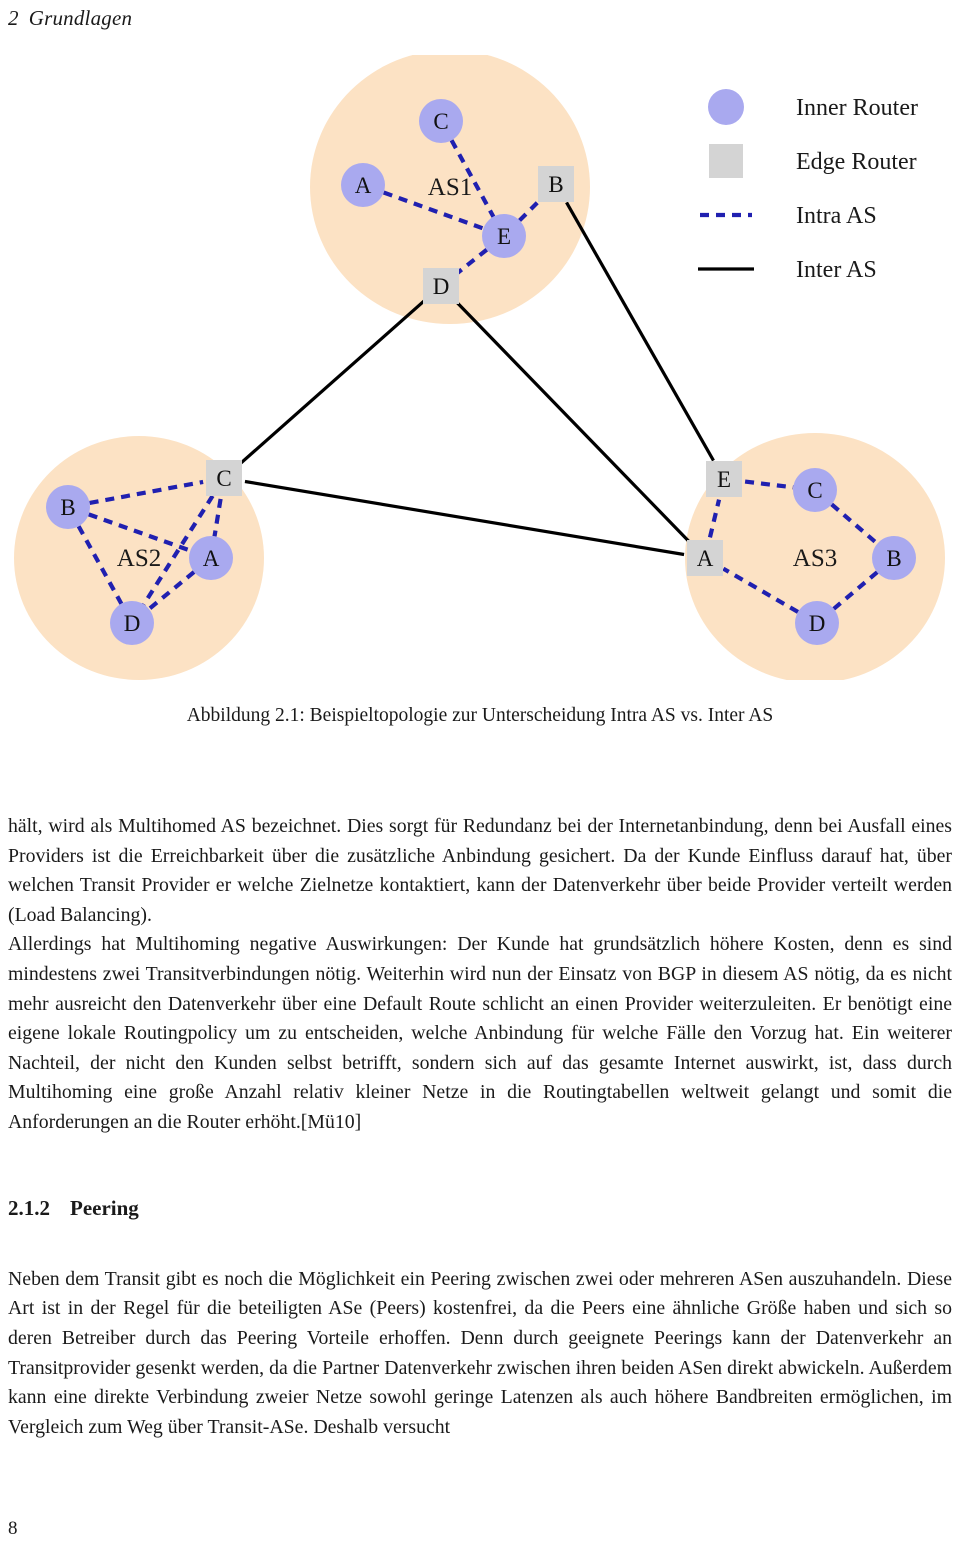 The image size is (960, 1558). What do you see at coordinates (815, 558) in the screenshot?
I see `as-label-as3: AS3` at bounding box center [815, 558].